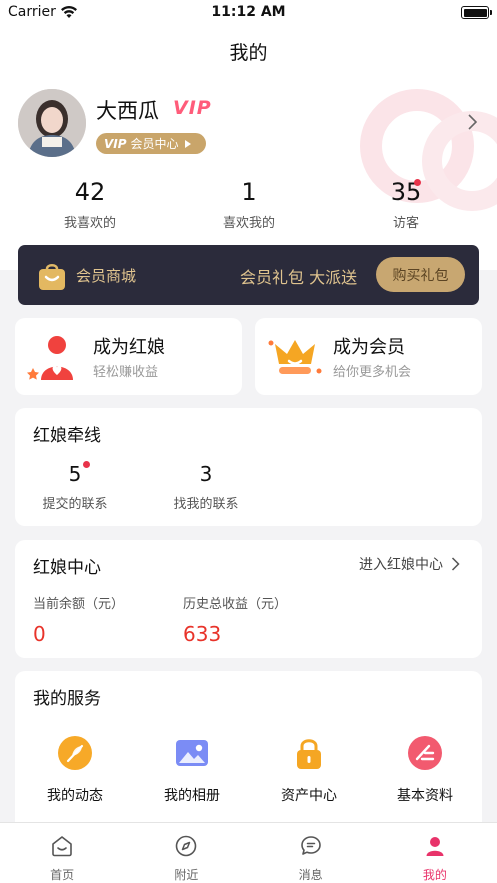 The height and width of the screenshot is (883, 497). I want to click on compass-icon, so click(186, 846).